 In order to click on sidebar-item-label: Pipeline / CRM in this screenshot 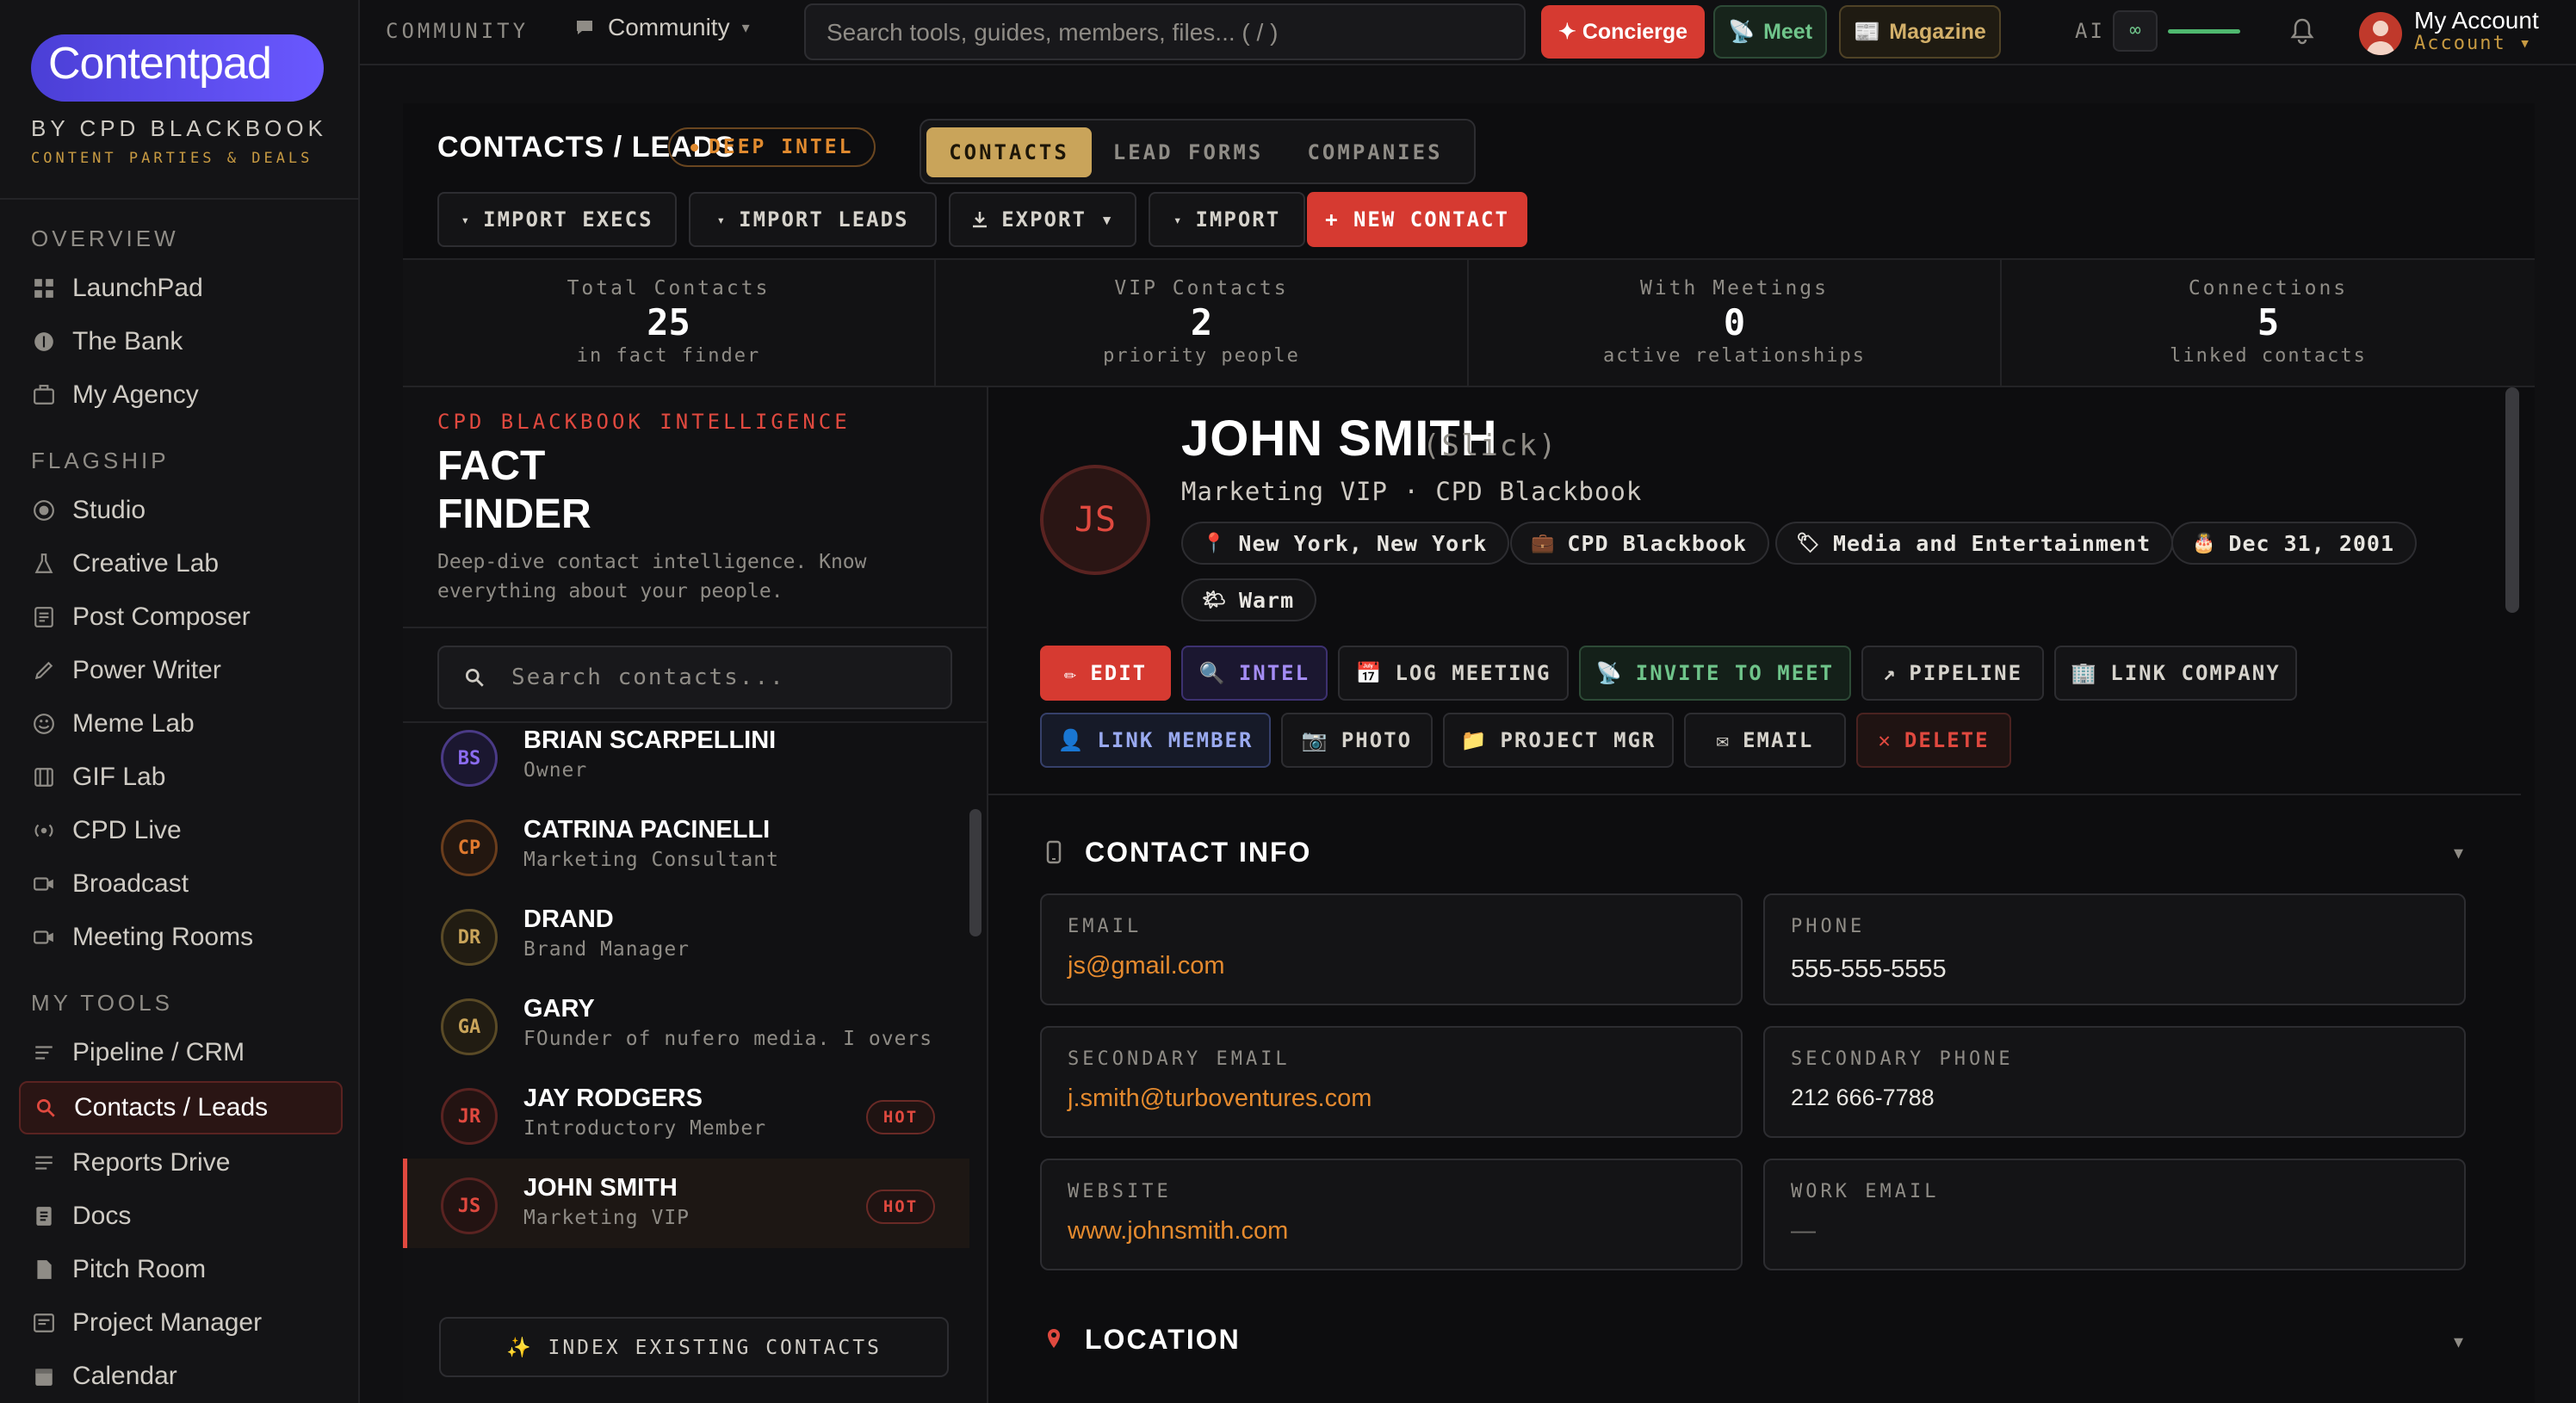, I will do `click(159, 1052)`.